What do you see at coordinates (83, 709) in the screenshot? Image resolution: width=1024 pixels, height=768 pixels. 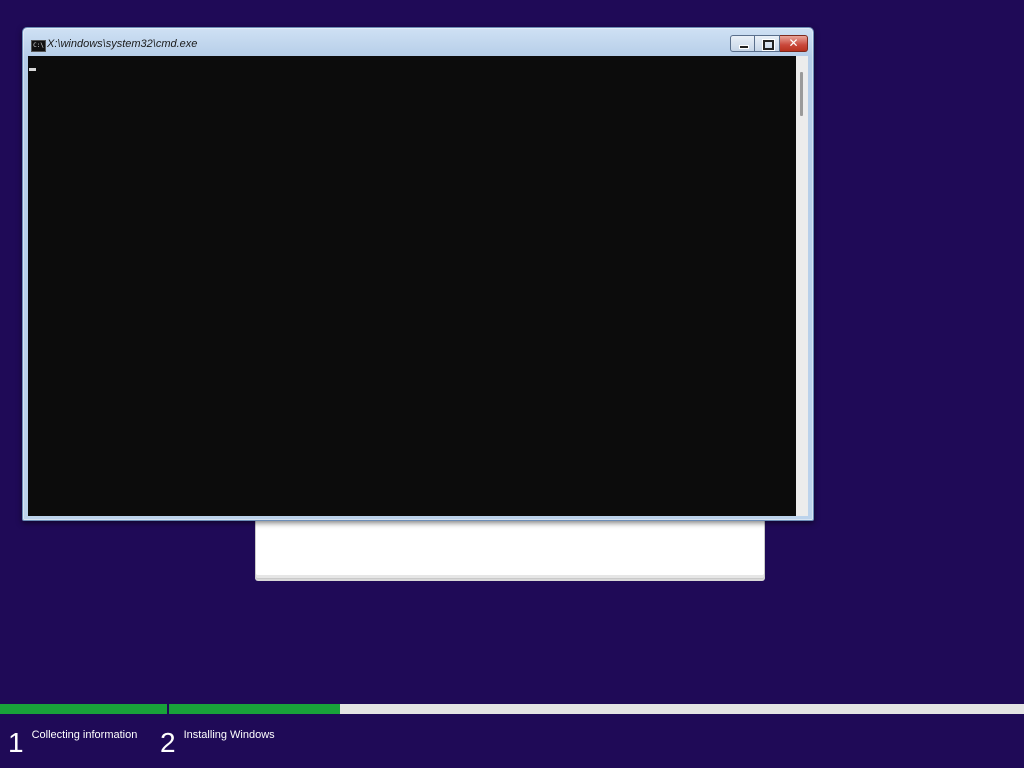 I see `progress-segment-collecting` at bounding box center [83, 709].